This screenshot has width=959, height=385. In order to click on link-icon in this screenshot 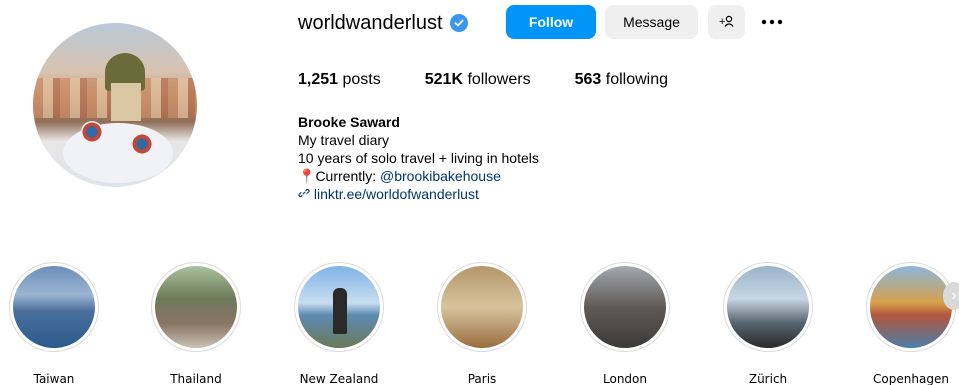, I will do `click(306, 194)`.